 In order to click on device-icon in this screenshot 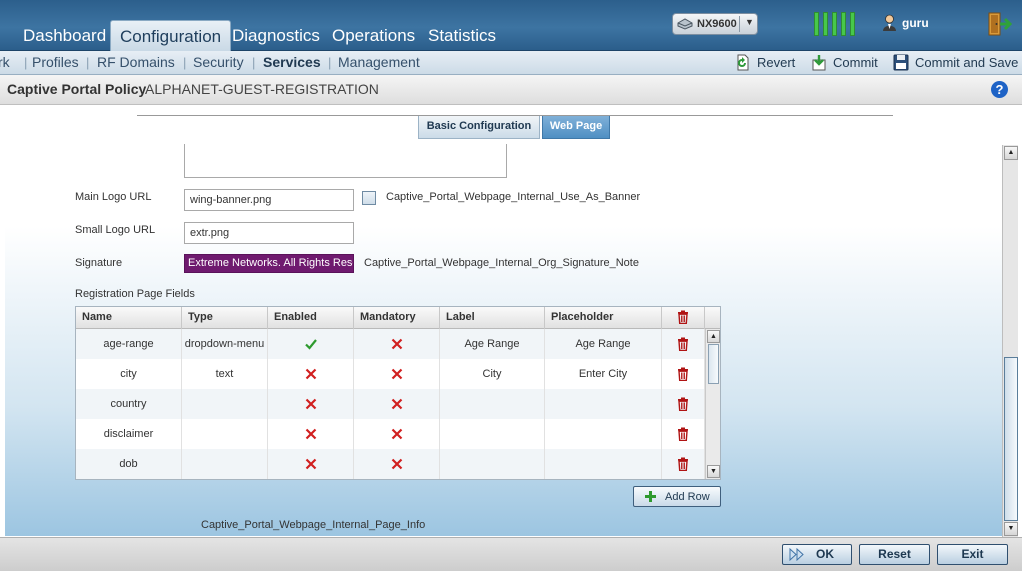, I will do `click(685, 24)`.